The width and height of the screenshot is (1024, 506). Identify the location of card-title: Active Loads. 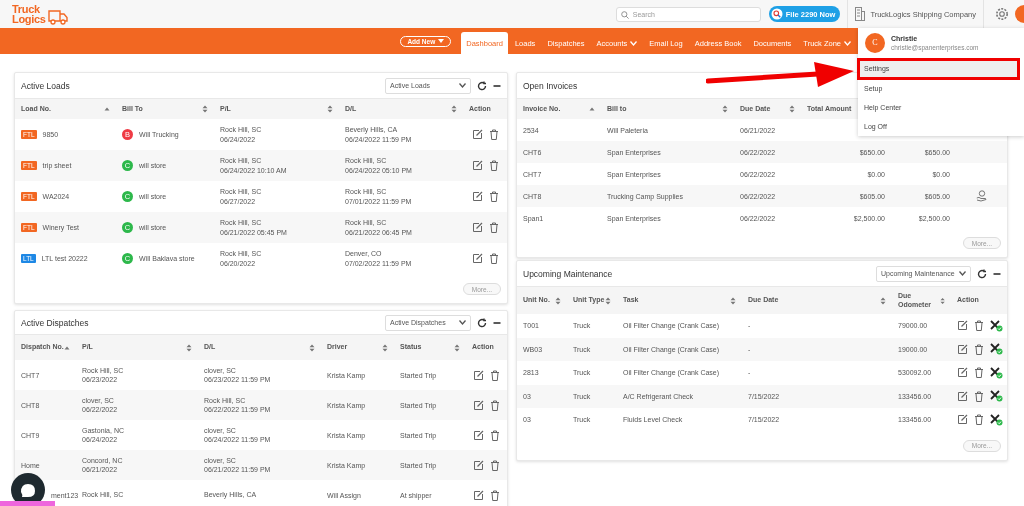
(45, 85).